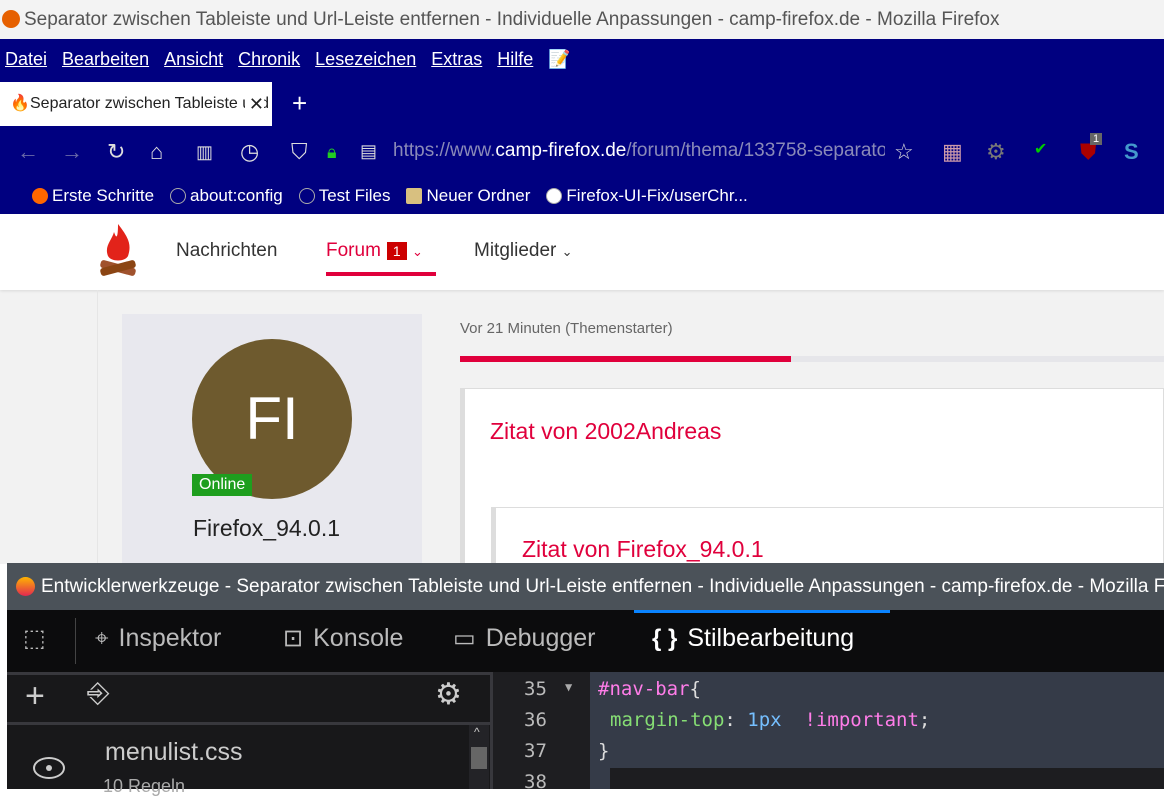 This screenshot has height=797, width=1164. Describe the element at coordinates (561, 150) in the screenshot. I see `url-domain: camp-firefox.de` at that location.